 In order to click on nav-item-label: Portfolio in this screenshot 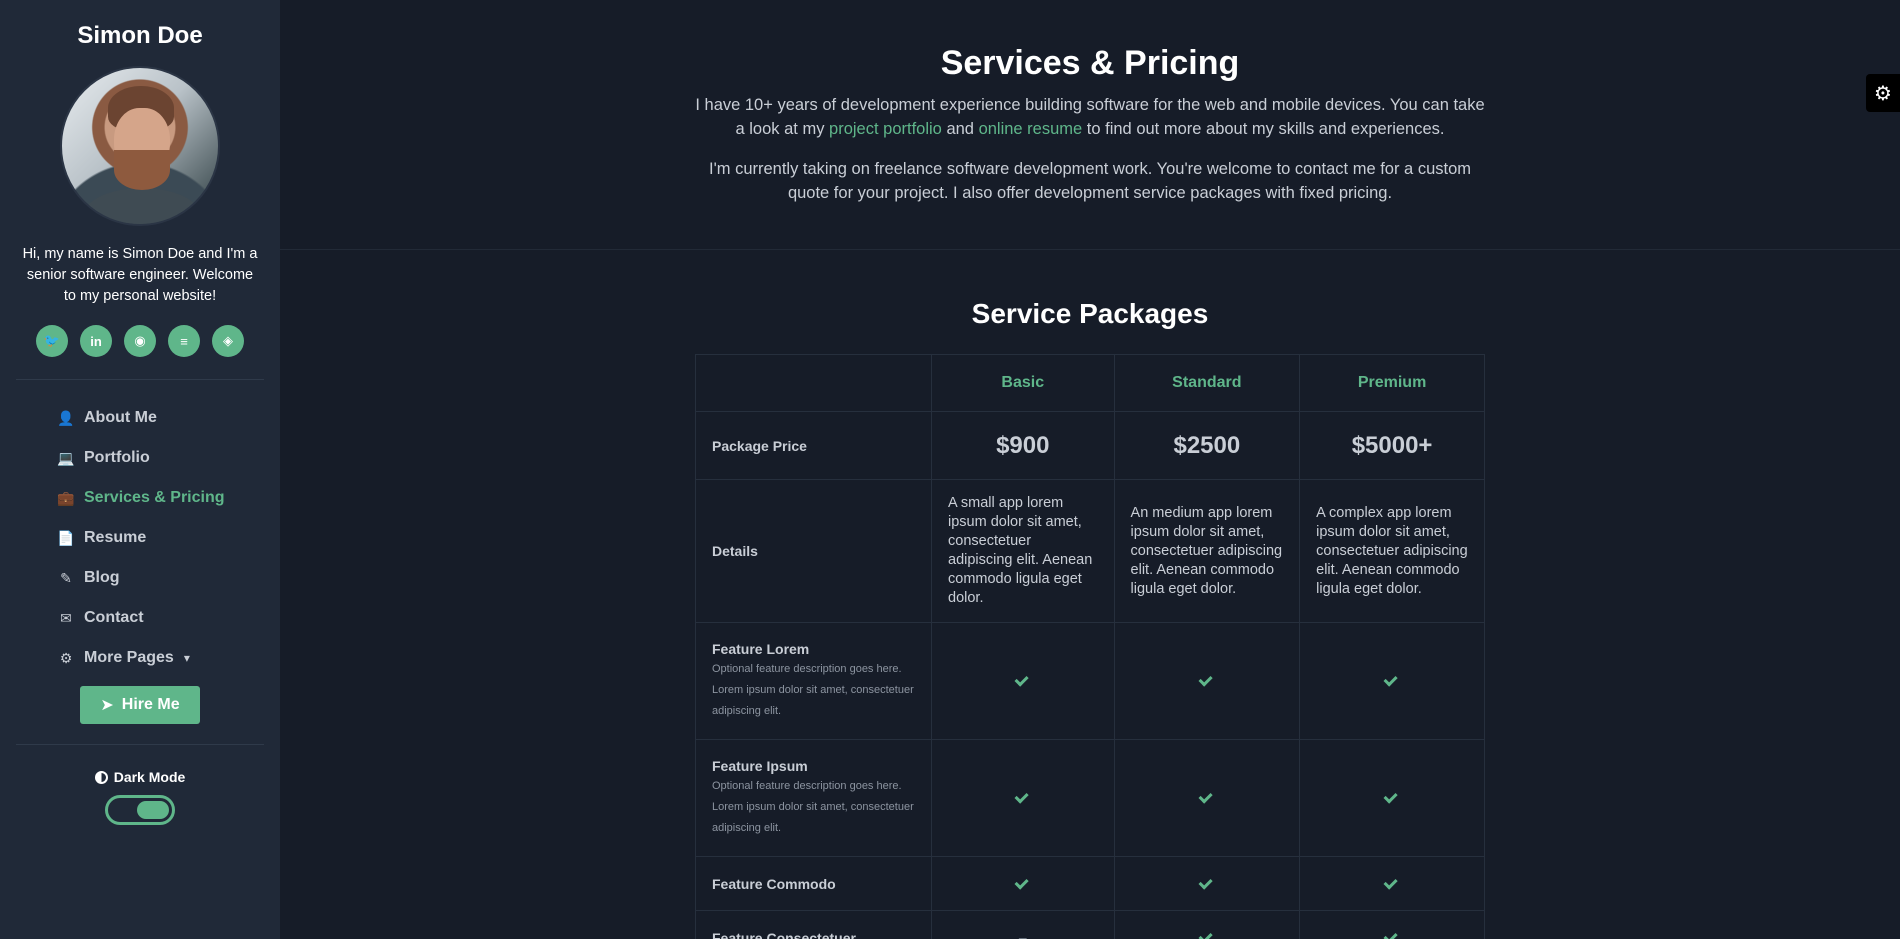, I will do `click(117, 457)`.